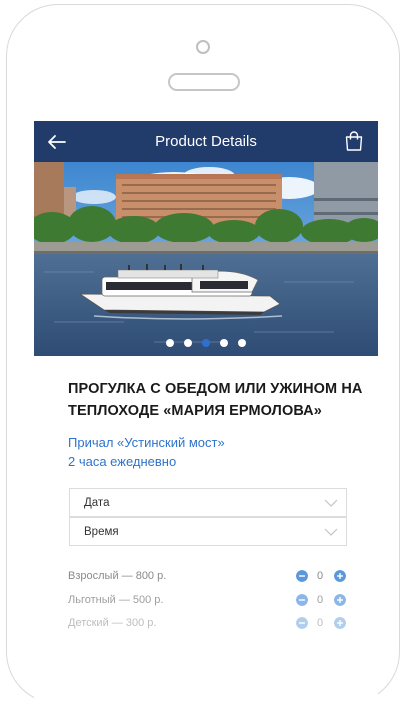 This screenshot has height=710, width=406. What do you see at coordinates (97, 503) in the screenshot?
I see `date-select-label: Дата` at bounding box center [97, 503].